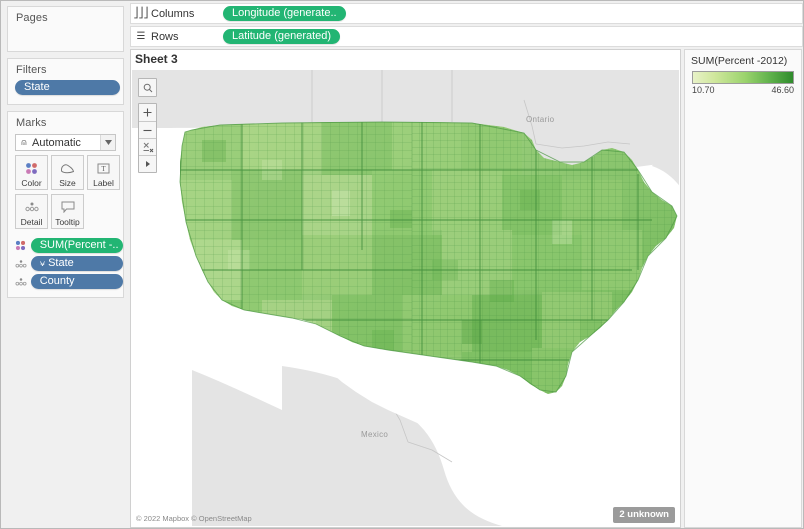 This screenshot has width=804, height=529. What do you see at coordinates (103, 183) in the screenshot?
I see `marks-label-label: Label` at bounding box center [103, 183].